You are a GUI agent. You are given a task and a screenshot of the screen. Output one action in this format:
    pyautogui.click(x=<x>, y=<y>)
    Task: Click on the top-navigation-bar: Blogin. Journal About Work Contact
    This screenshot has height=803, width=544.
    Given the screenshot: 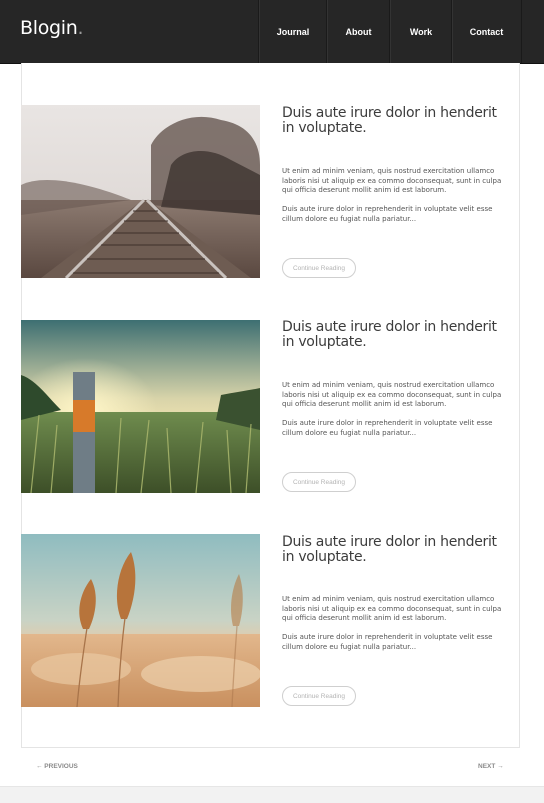 What is the action you would take?
    pyautogui.click(x=272, y=32)
    